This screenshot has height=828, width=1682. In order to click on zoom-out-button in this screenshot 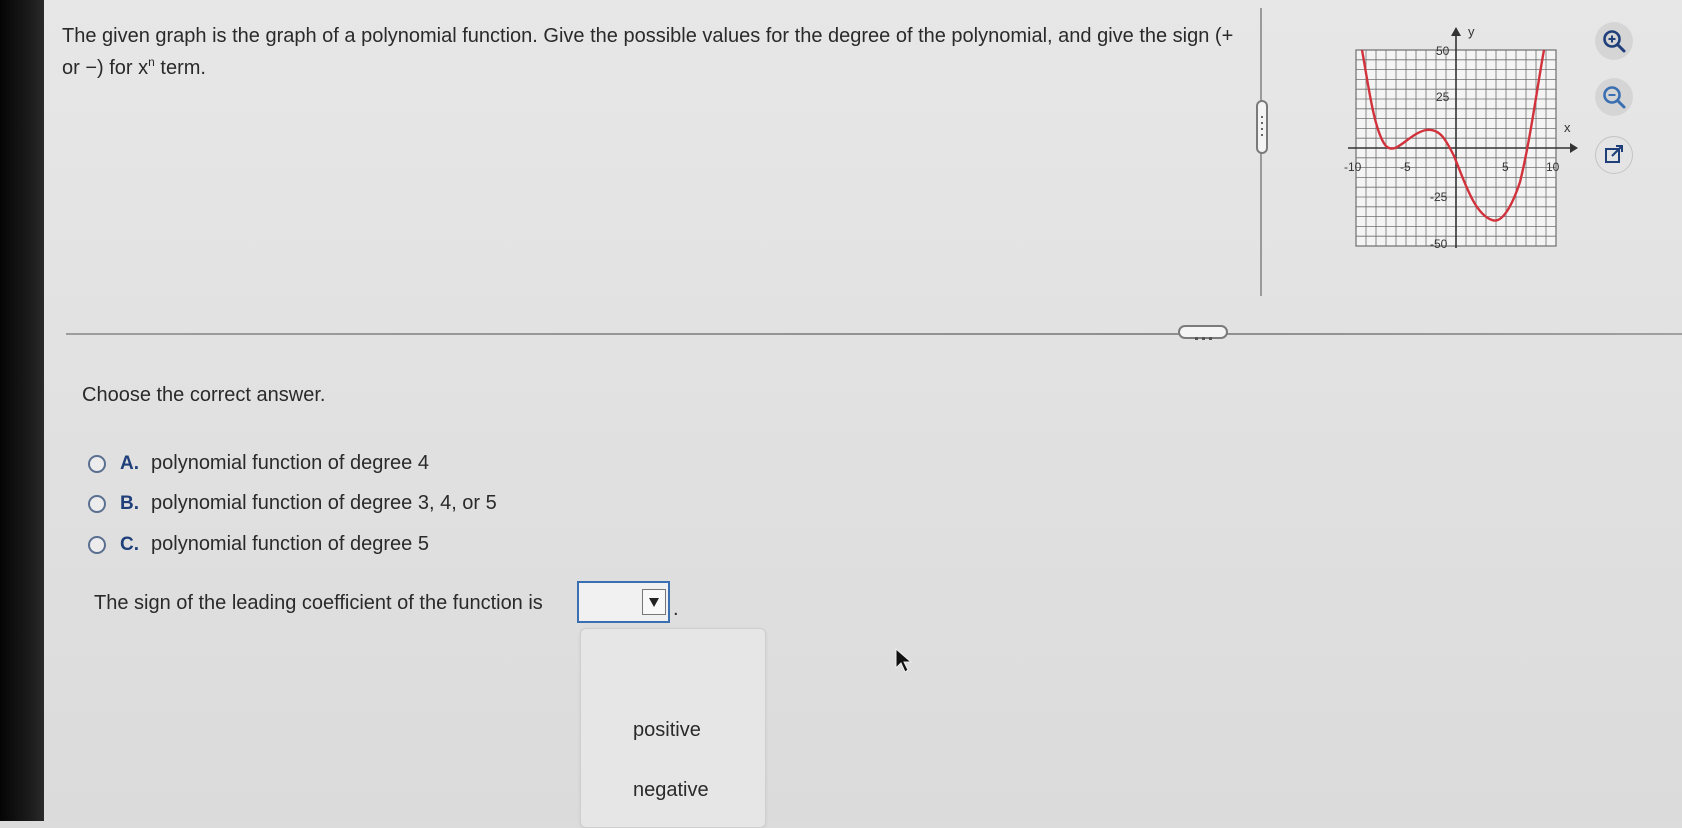, I will do `click(1614, 97)`.